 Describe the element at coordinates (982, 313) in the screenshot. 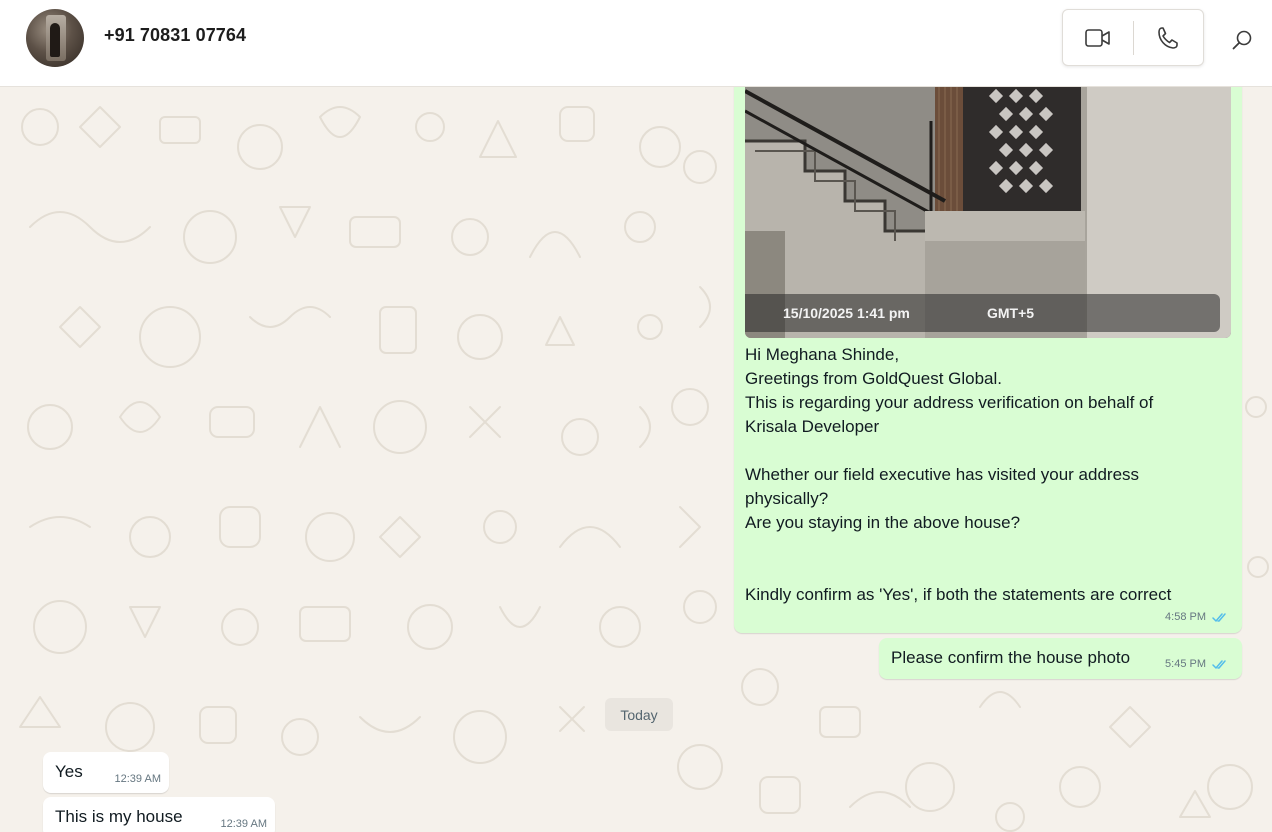

I see `photo-timestamp-overlay: 15/10/2025 1:41 pm GMT+5` at that location.